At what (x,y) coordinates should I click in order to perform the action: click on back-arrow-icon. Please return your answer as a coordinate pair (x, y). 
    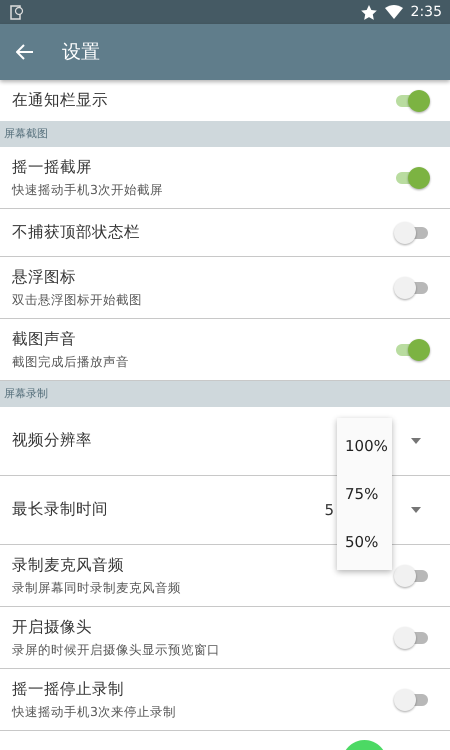
    Looking at the image, I should click on (25, 52).